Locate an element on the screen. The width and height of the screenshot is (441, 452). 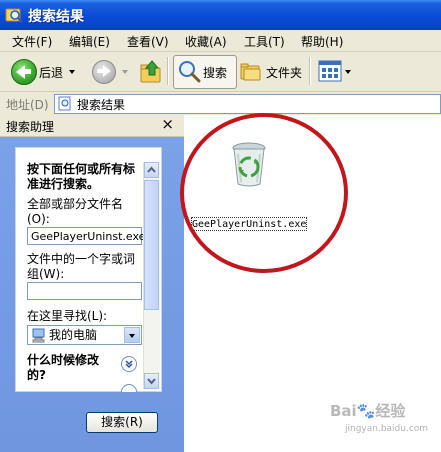
combo-dropdown-button is located at coordinates (132, 335).